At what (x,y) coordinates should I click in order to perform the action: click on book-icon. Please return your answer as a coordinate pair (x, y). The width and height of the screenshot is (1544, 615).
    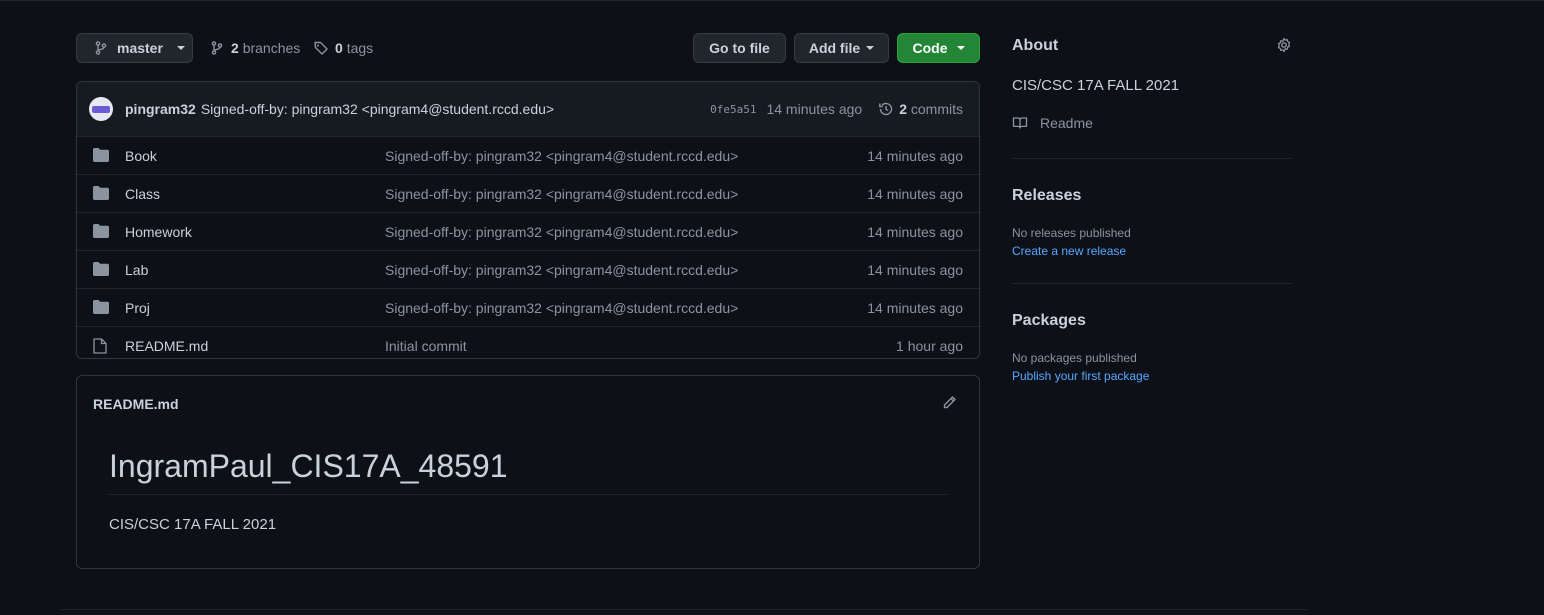
    Looking at the image, I should click on (1020, 123).